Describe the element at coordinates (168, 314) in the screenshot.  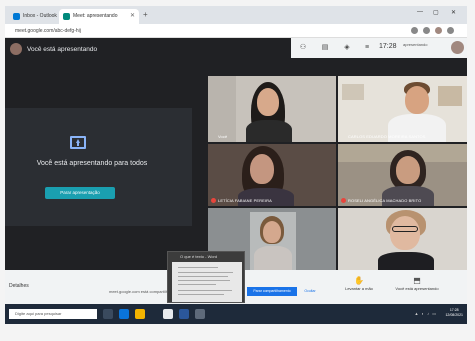
I see `chrome-icon` at that location.